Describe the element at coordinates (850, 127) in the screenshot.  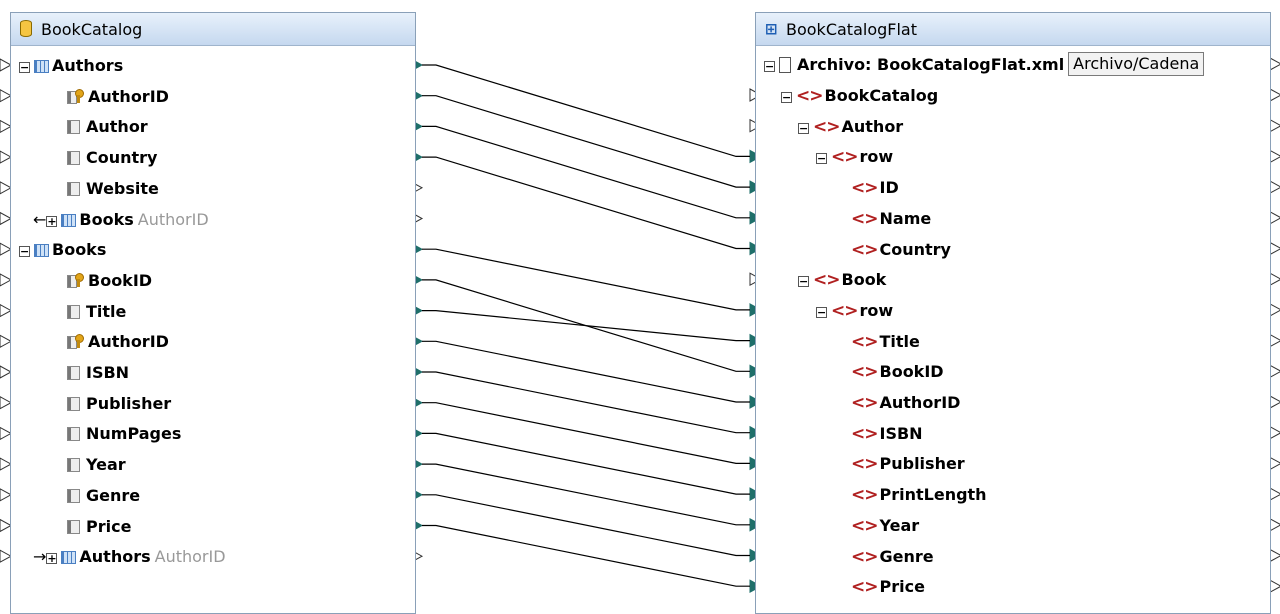
I see `target-element-author: − <> Author` at that location.